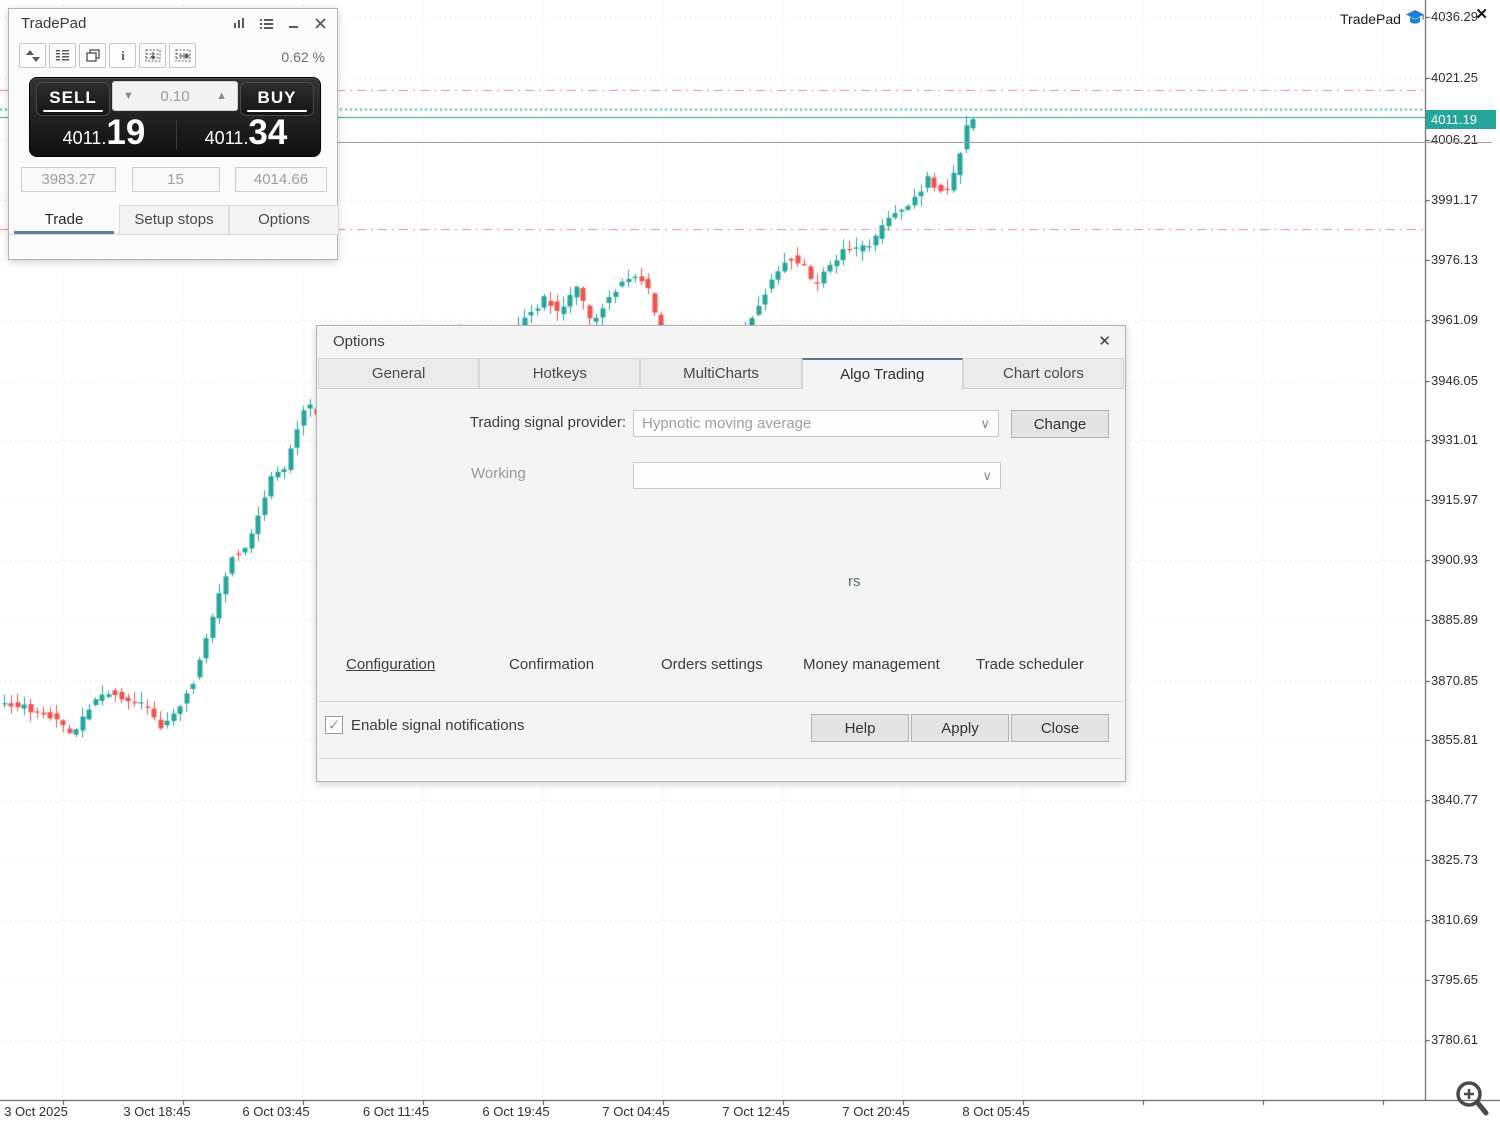 The image size is (1500, 1125). What do you see at coordinates (390, 664) in the screenshot?
I see `options-link-configuration: Configuration` at bounding box center [390, 664].